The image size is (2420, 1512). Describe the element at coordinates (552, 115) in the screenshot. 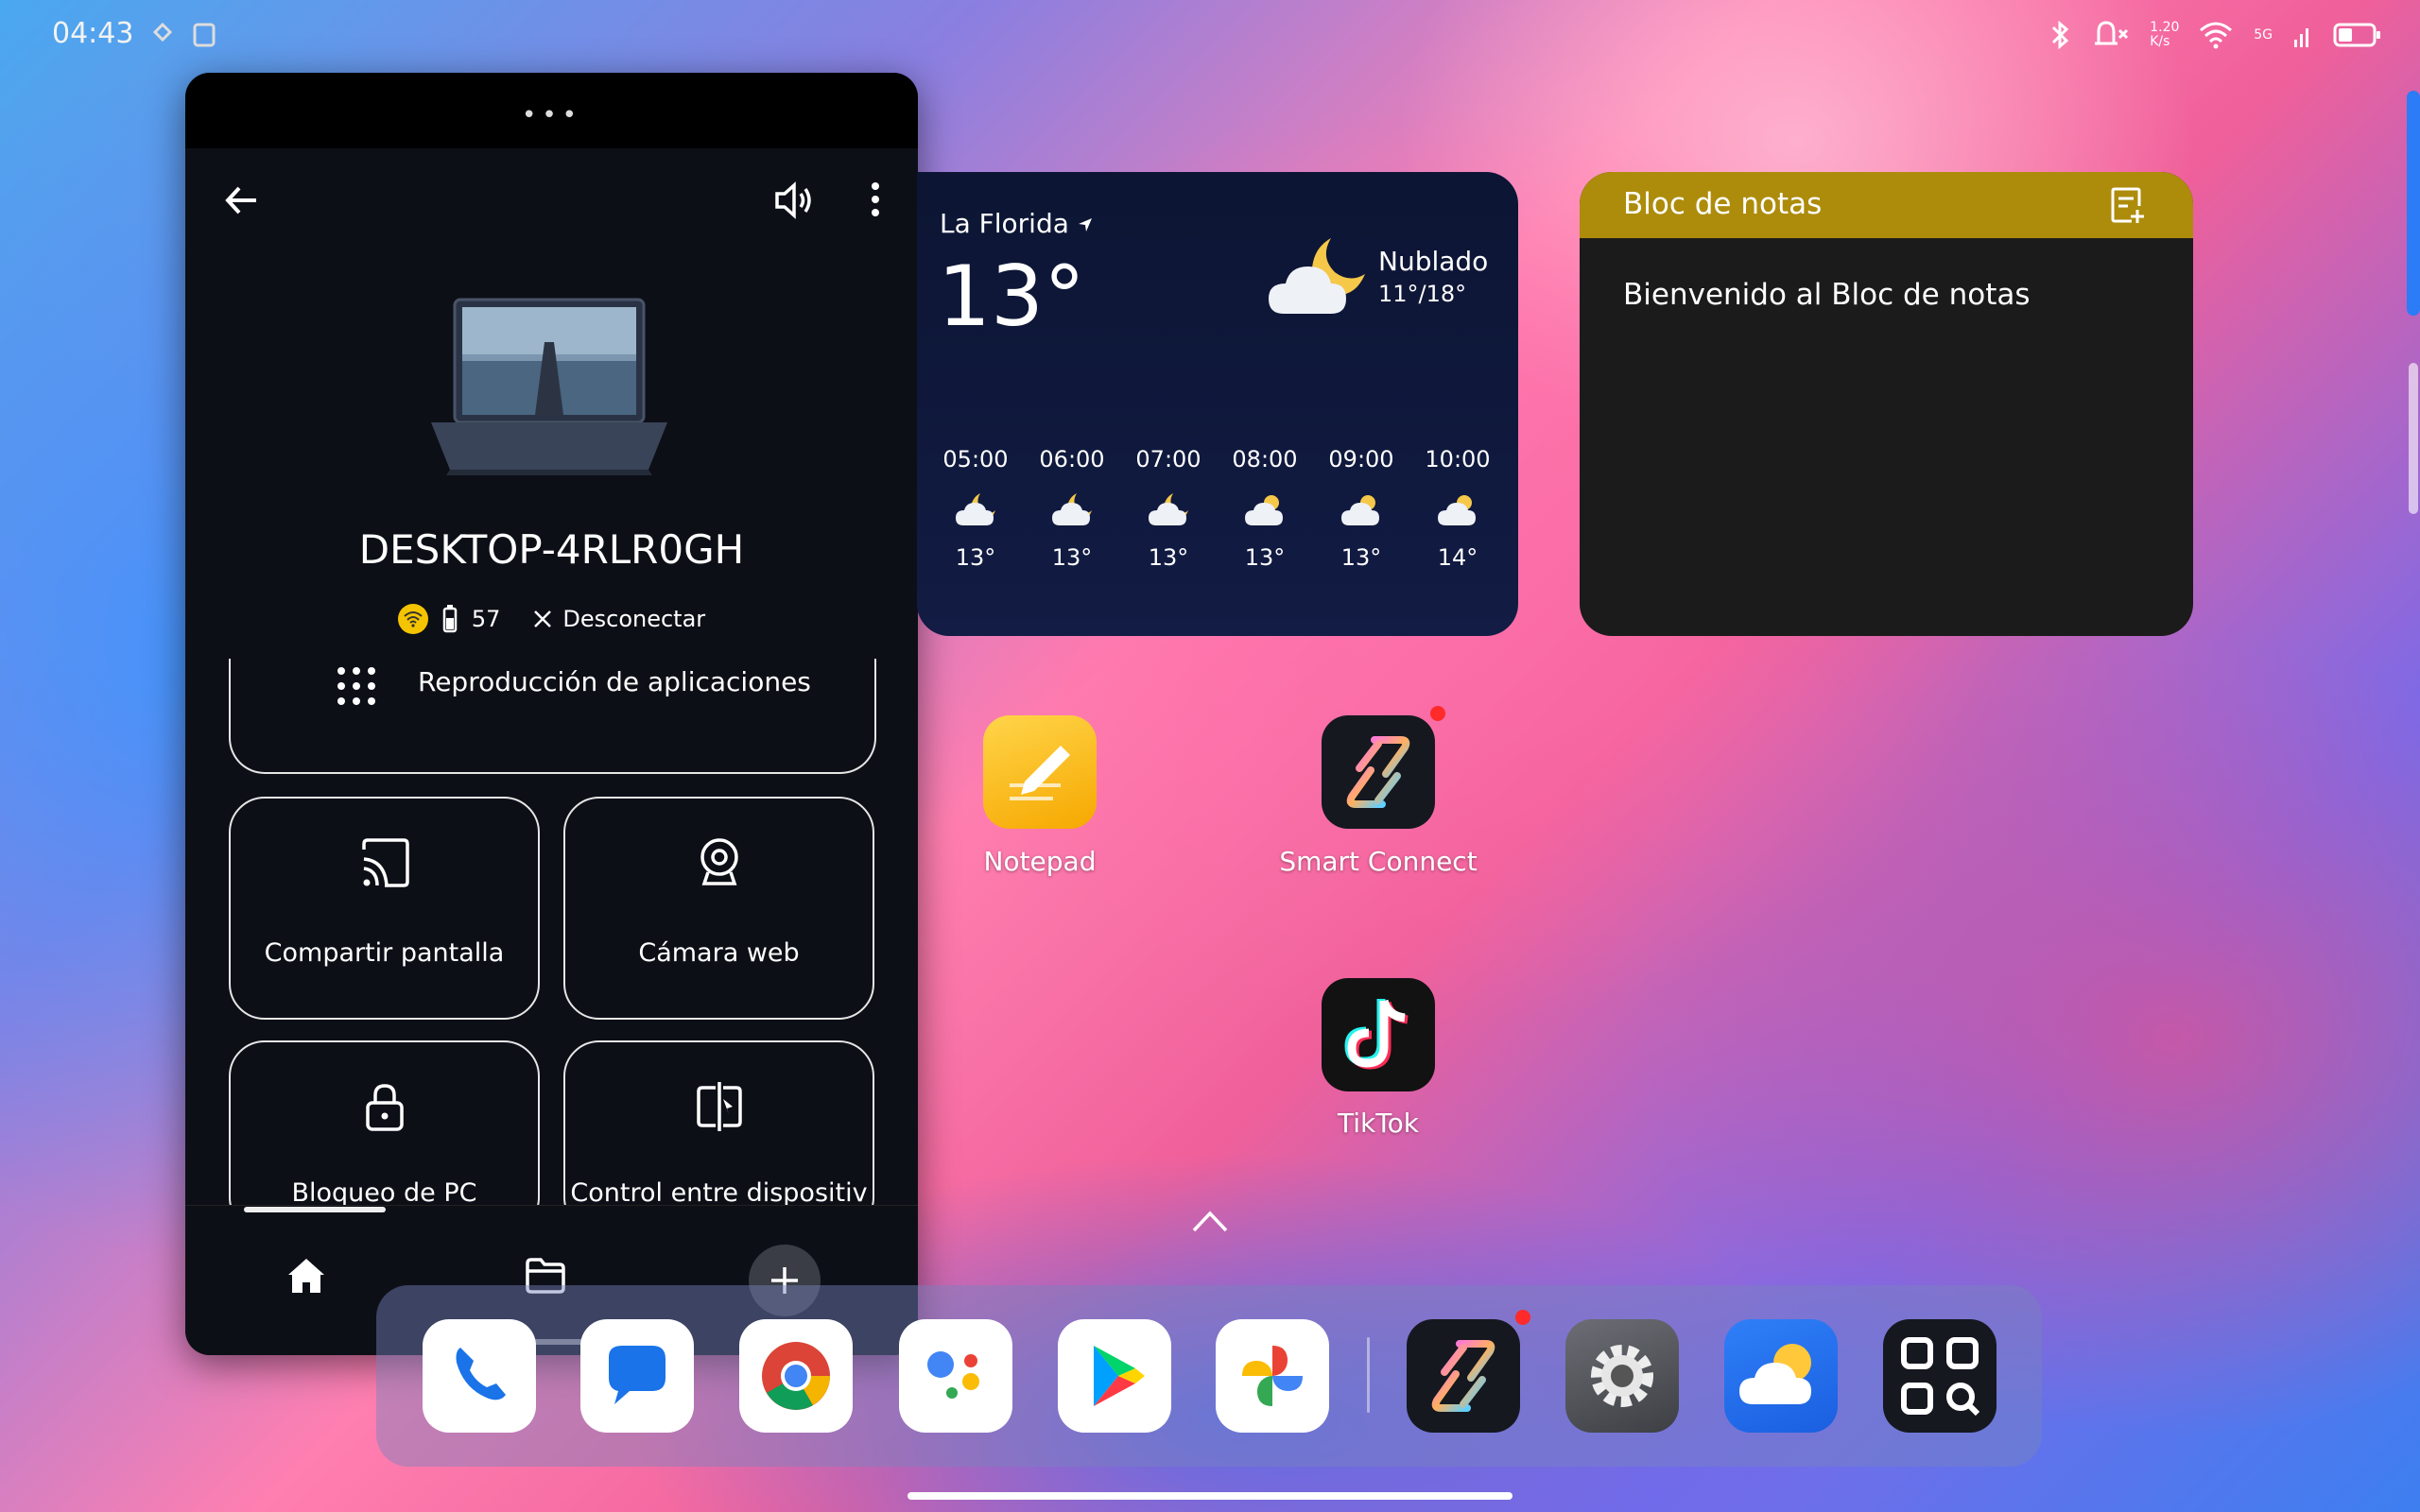

I see `window-options-dots: •••` at that location.